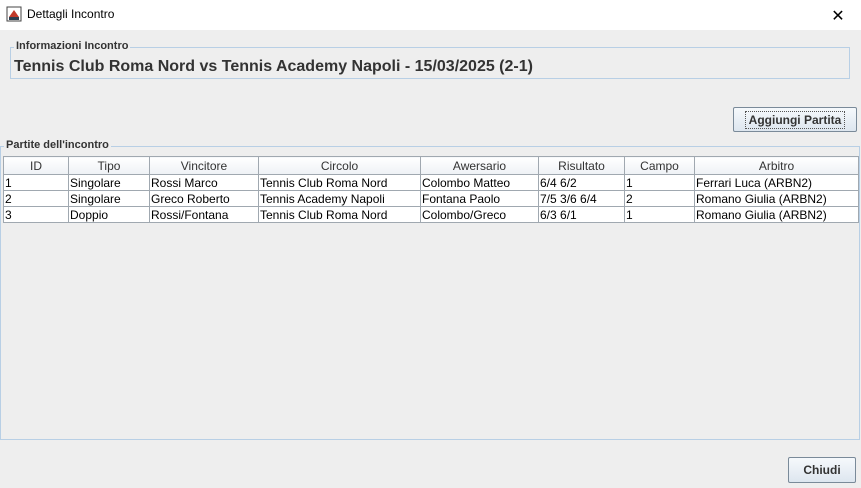  What do you see at coordinates (581, 214) in the screenshot?
I see `cell-risultato: 6/3 6/1` at bounding box center [581, 214].